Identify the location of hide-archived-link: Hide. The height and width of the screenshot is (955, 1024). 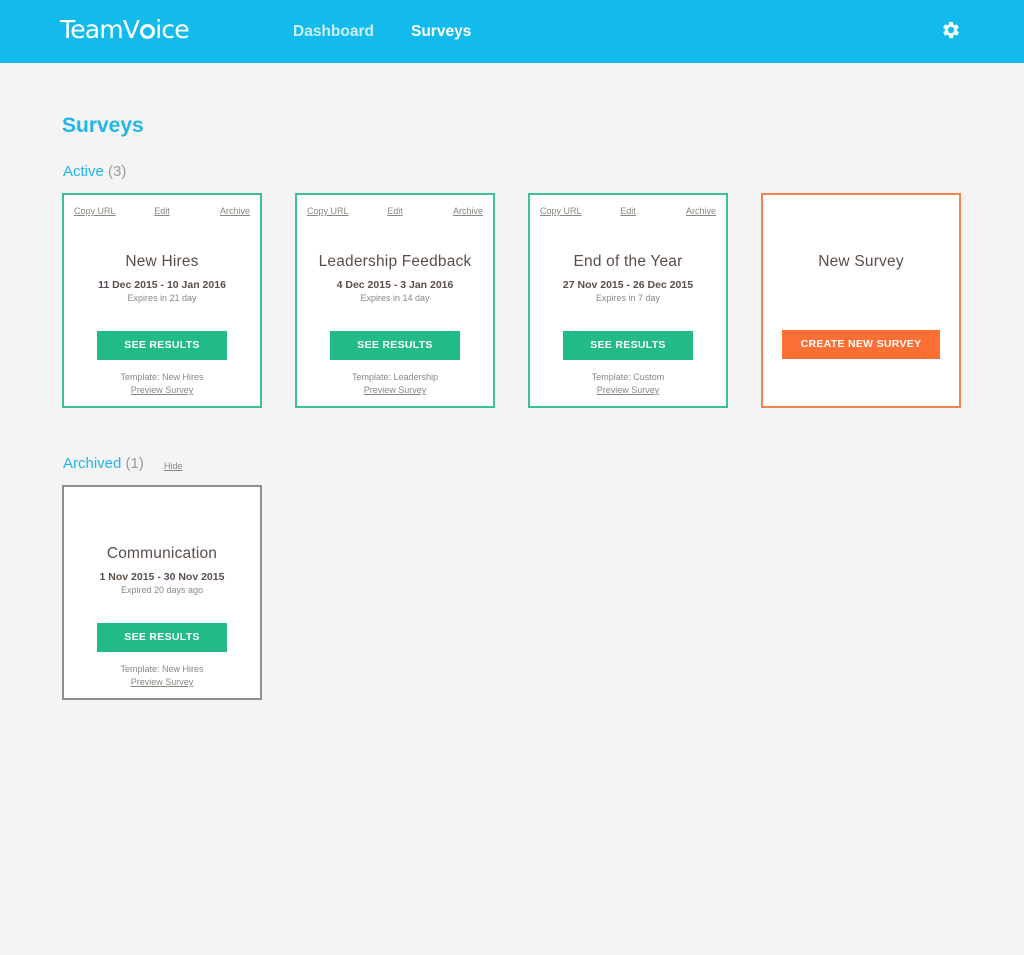
(173, 466).